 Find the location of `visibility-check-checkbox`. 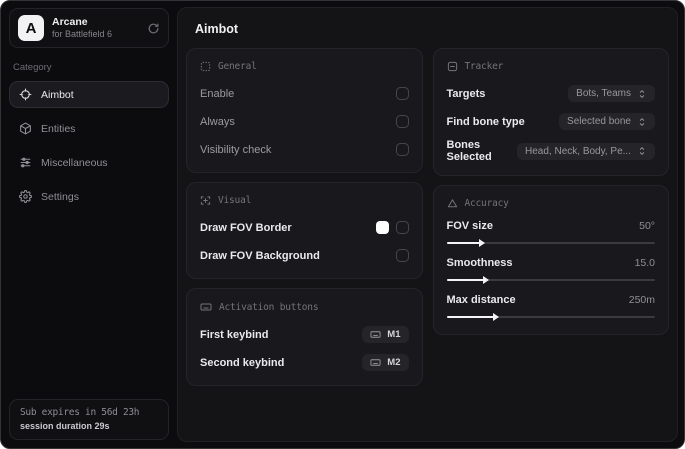

visibility-check-checkbox is located at coordinates (402, 149).